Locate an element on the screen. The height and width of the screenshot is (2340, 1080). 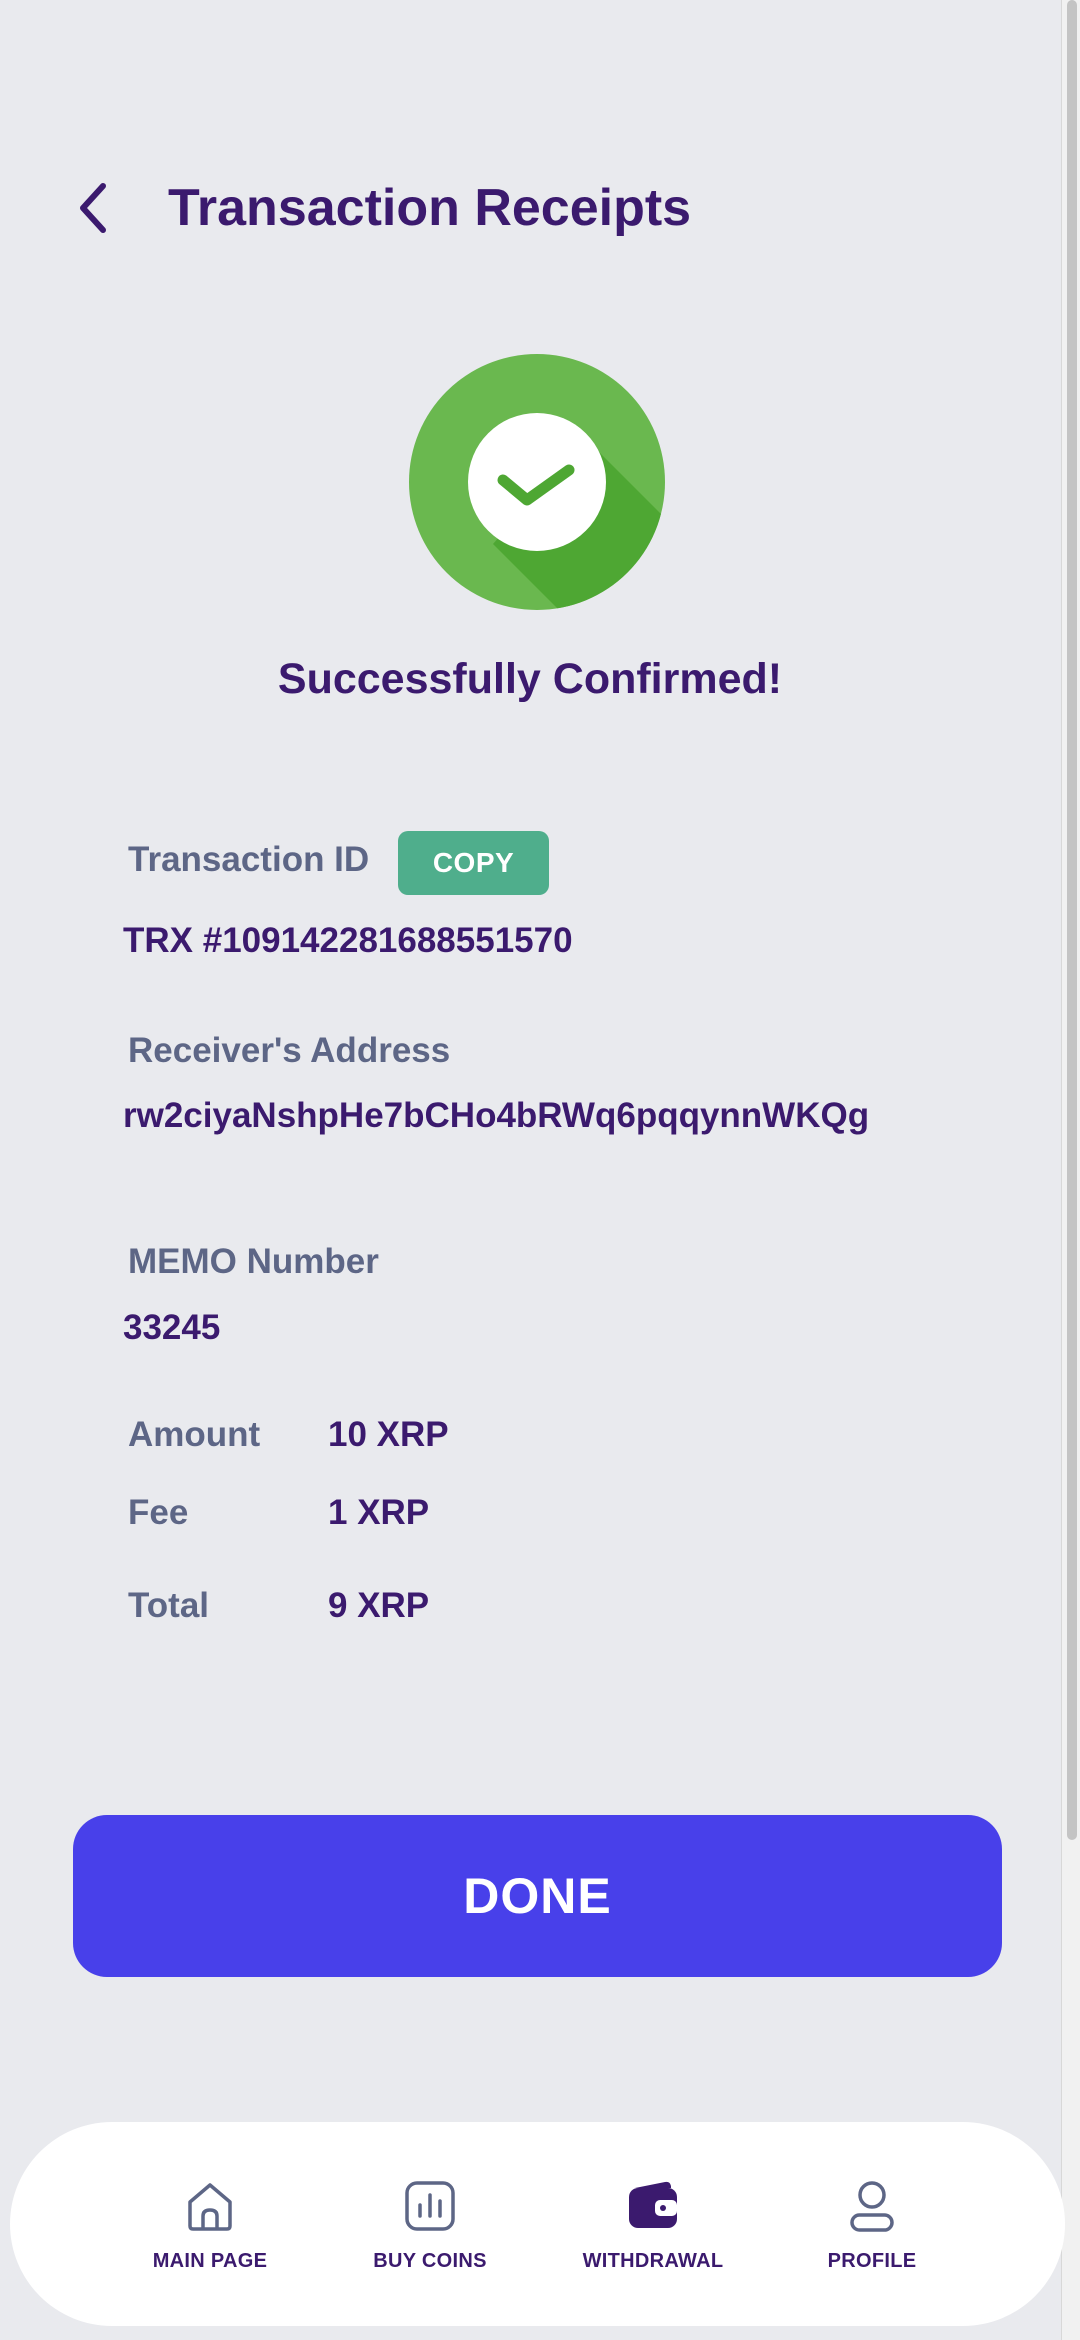
nav-item-buy-coins: BUY COINS is located at coordinates (430, 2224).